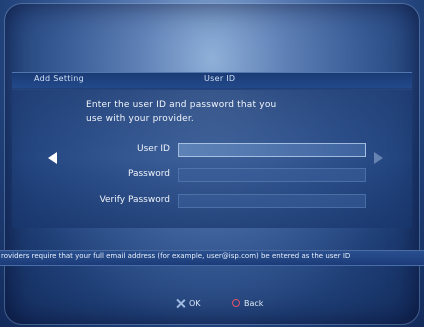 The width and height of the screenshot is (424, 327). Describe the element at coordinates (195, 303) in the screenshot. I see `ok-label: OK` at that location.